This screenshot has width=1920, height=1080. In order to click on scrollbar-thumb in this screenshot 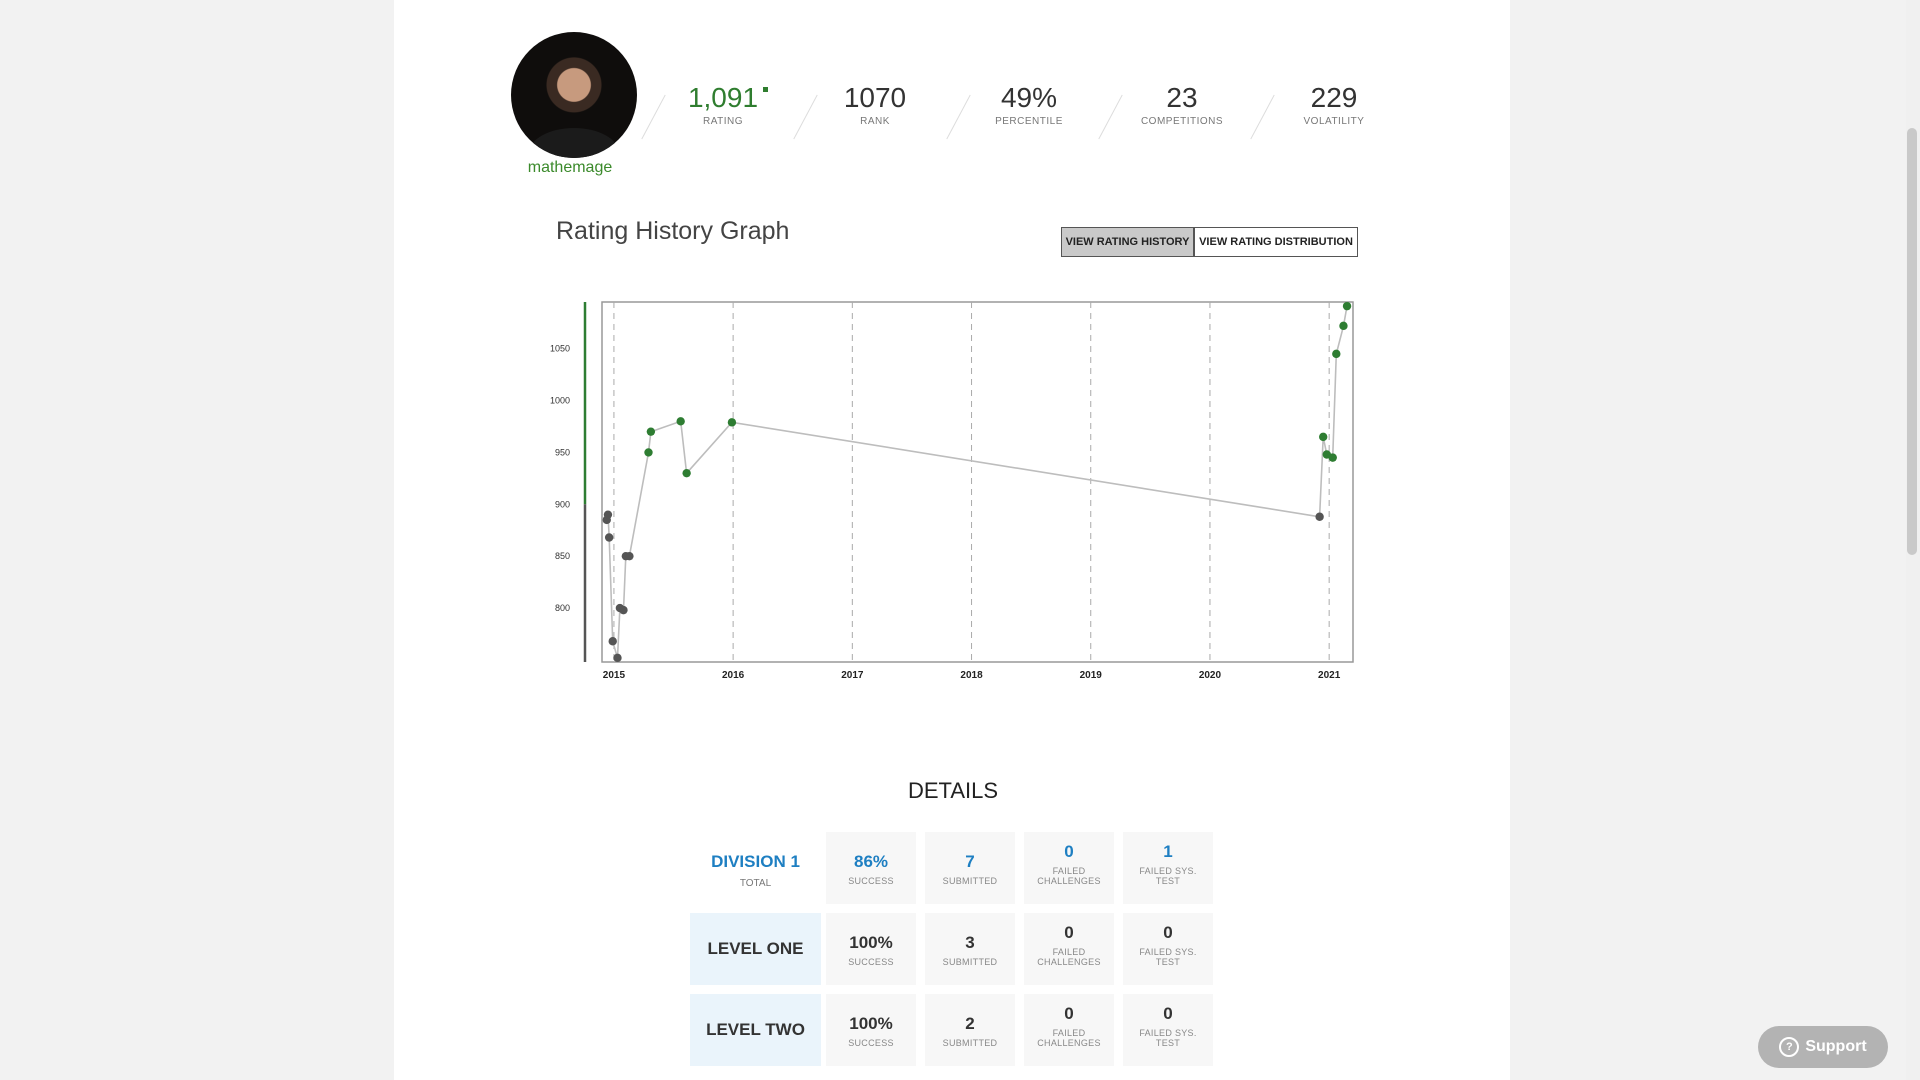, I will do `click(1912, 341)`.